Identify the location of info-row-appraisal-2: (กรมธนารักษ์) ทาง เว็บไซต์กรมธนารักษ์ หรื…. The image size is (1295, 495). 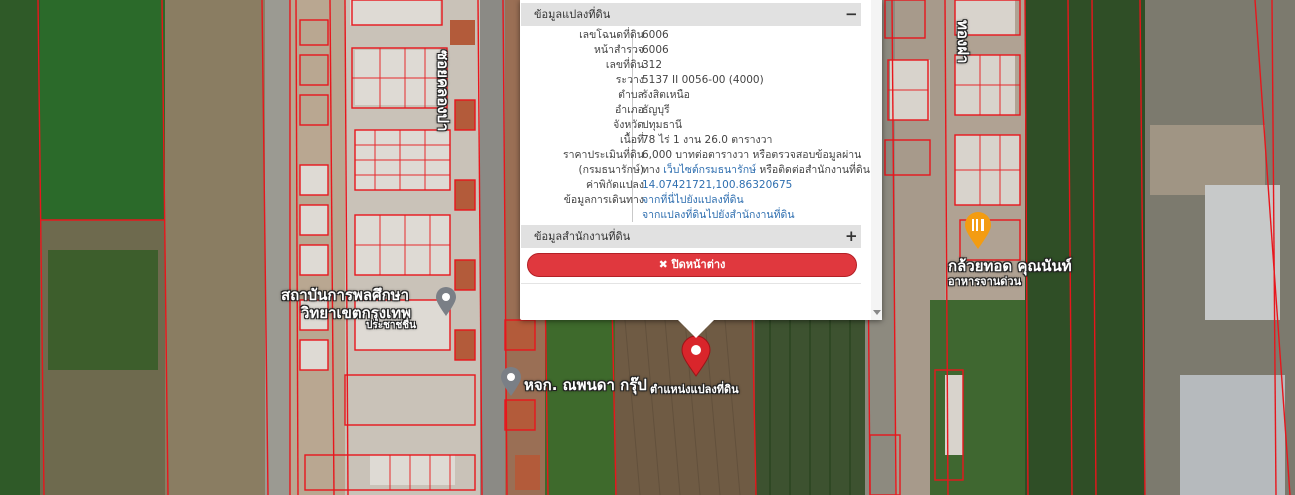
(695, 170).